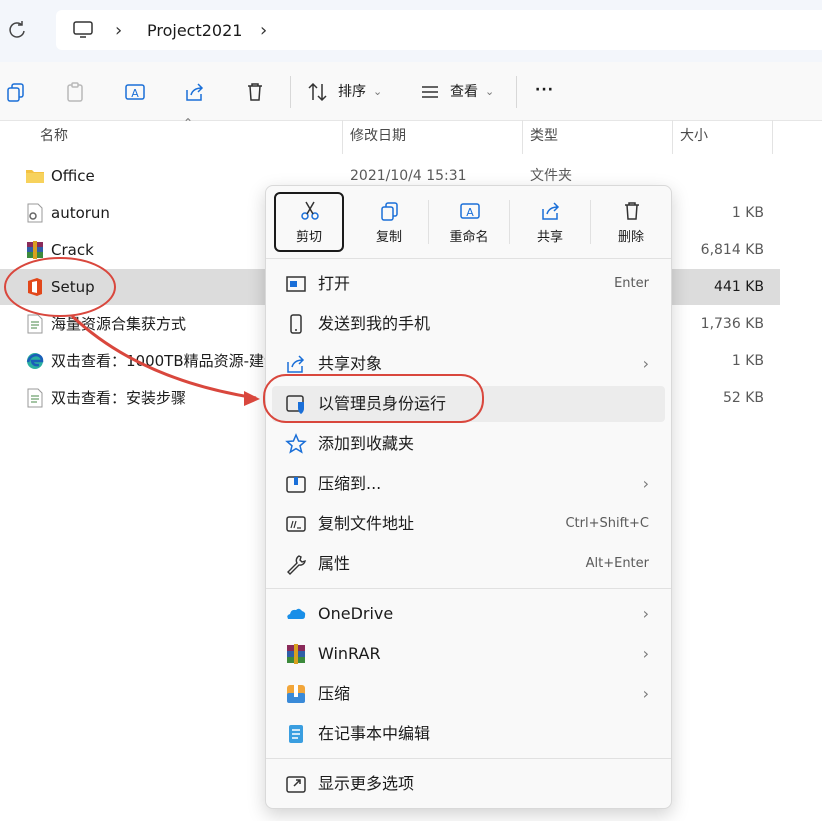 The height and width of the screenshot is (821, 822). I want to click on menu-item-label: 显示更多选项, so click(366, 783).